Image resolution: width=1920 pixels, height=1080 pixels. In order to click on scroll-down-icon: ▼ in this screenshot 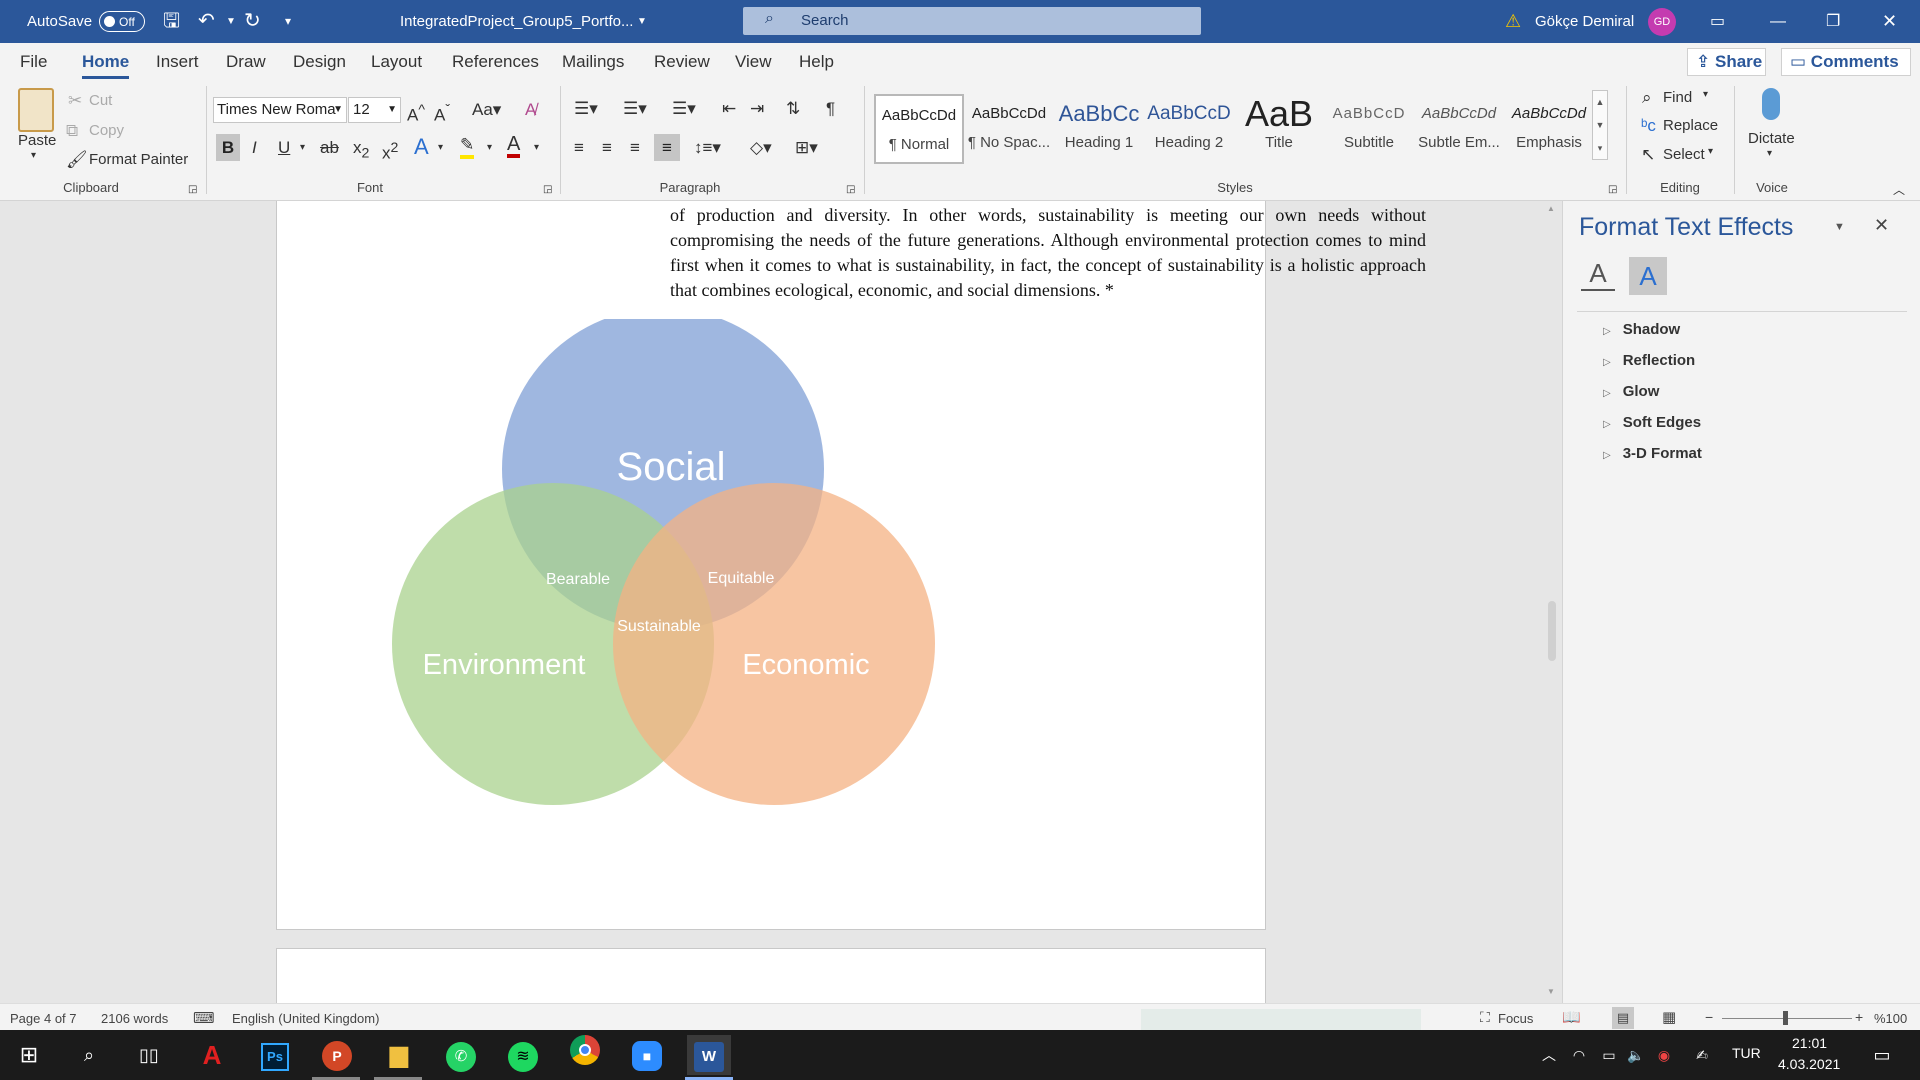, I will do `click(1551, 991)`.